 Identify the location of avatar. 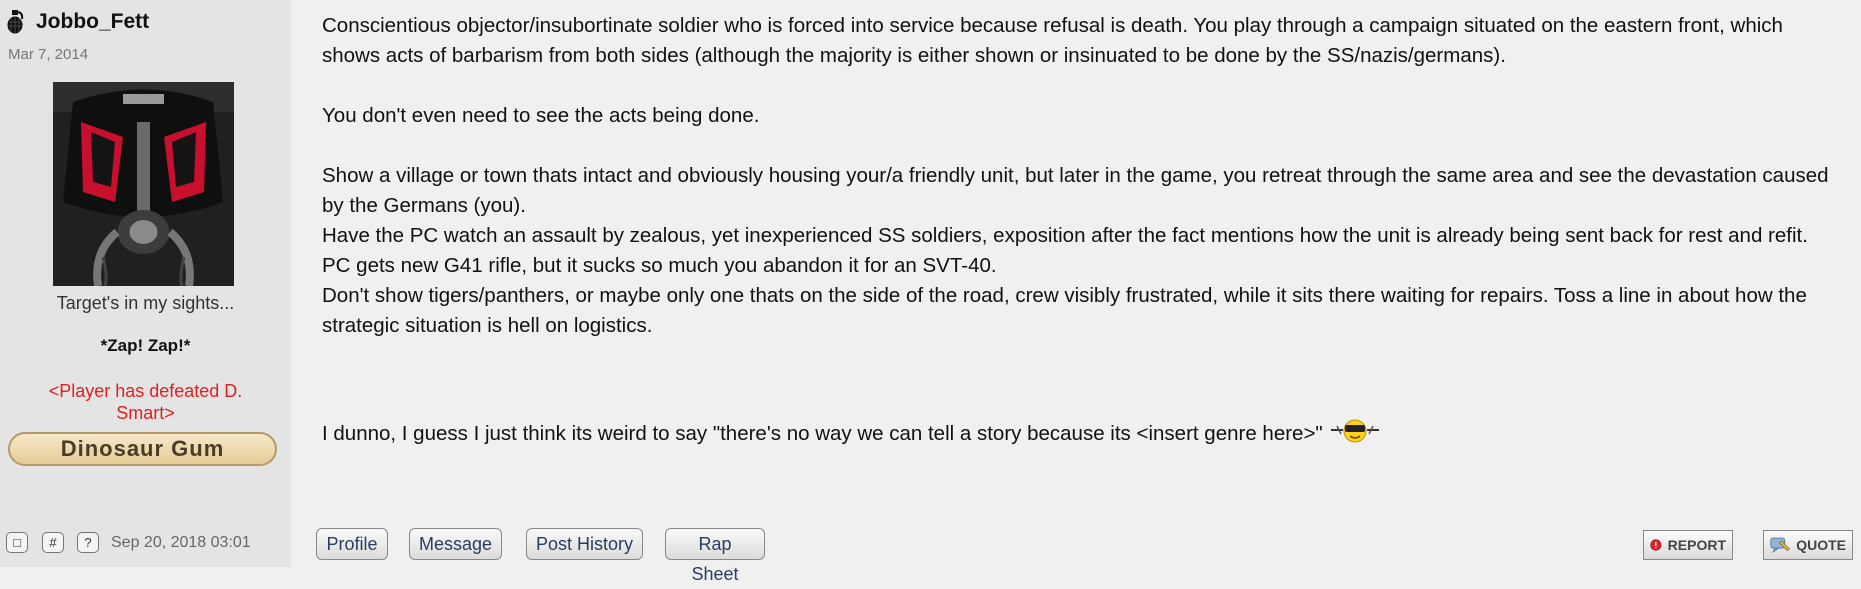
(143, 184).